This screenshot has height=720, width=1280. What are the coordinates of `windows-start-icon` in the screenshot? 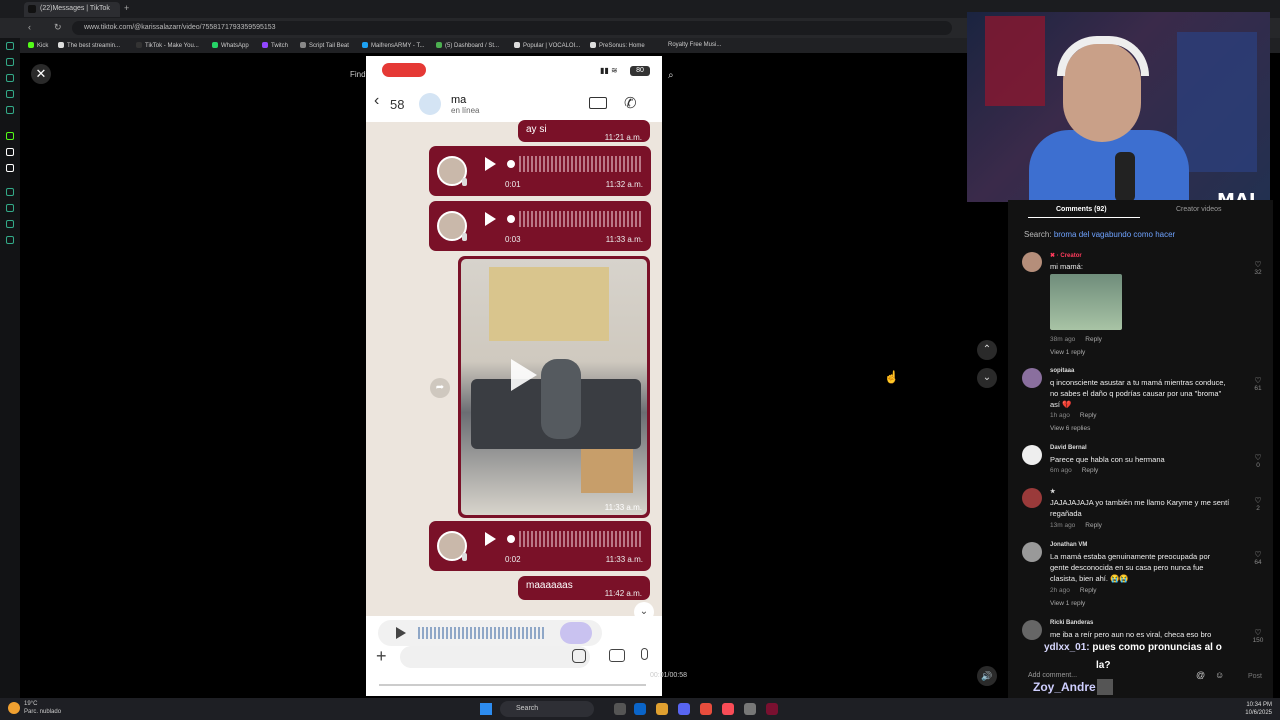 It's located at (486, 709).